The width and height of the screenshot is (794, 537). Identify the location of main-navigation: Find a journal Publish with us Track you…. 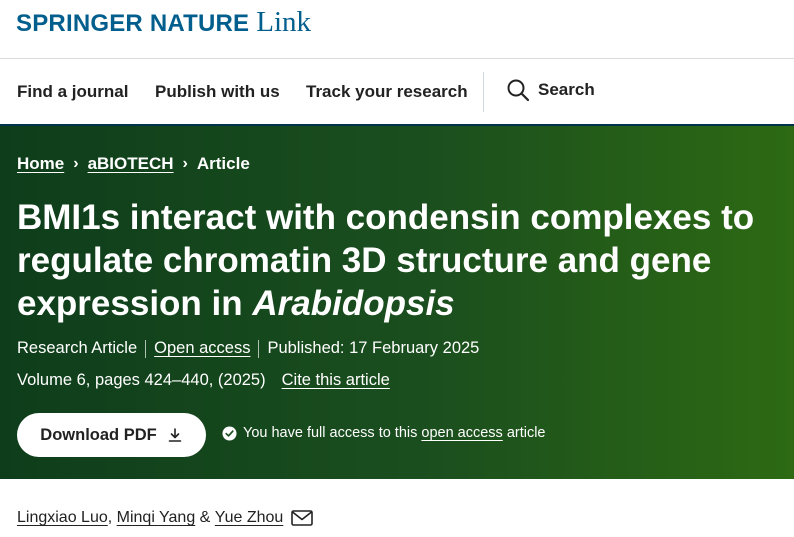
(397, 92).